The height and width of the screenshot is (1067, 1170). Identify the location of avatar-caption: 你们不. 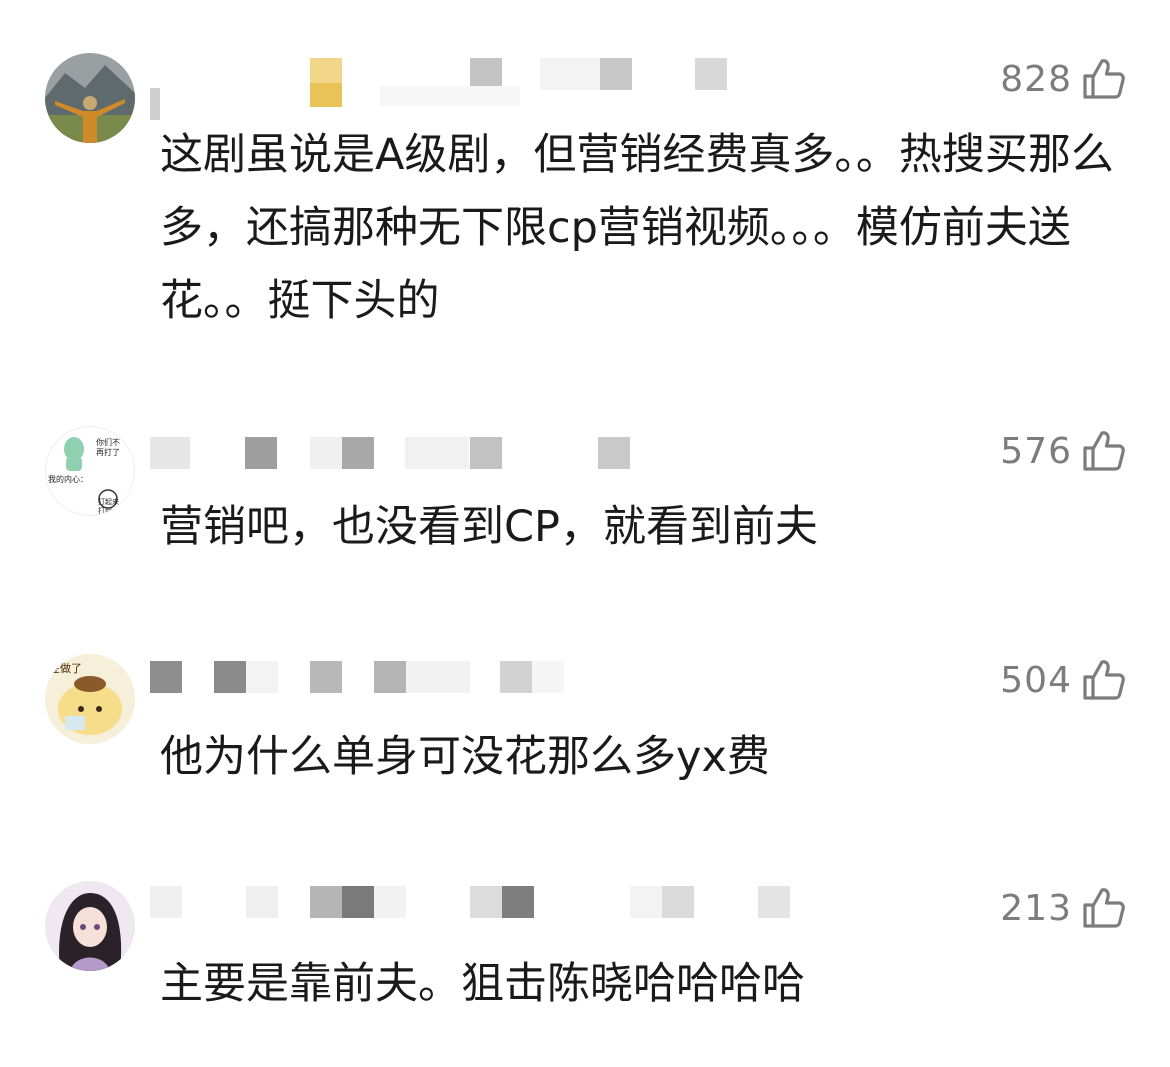
(108, 442).